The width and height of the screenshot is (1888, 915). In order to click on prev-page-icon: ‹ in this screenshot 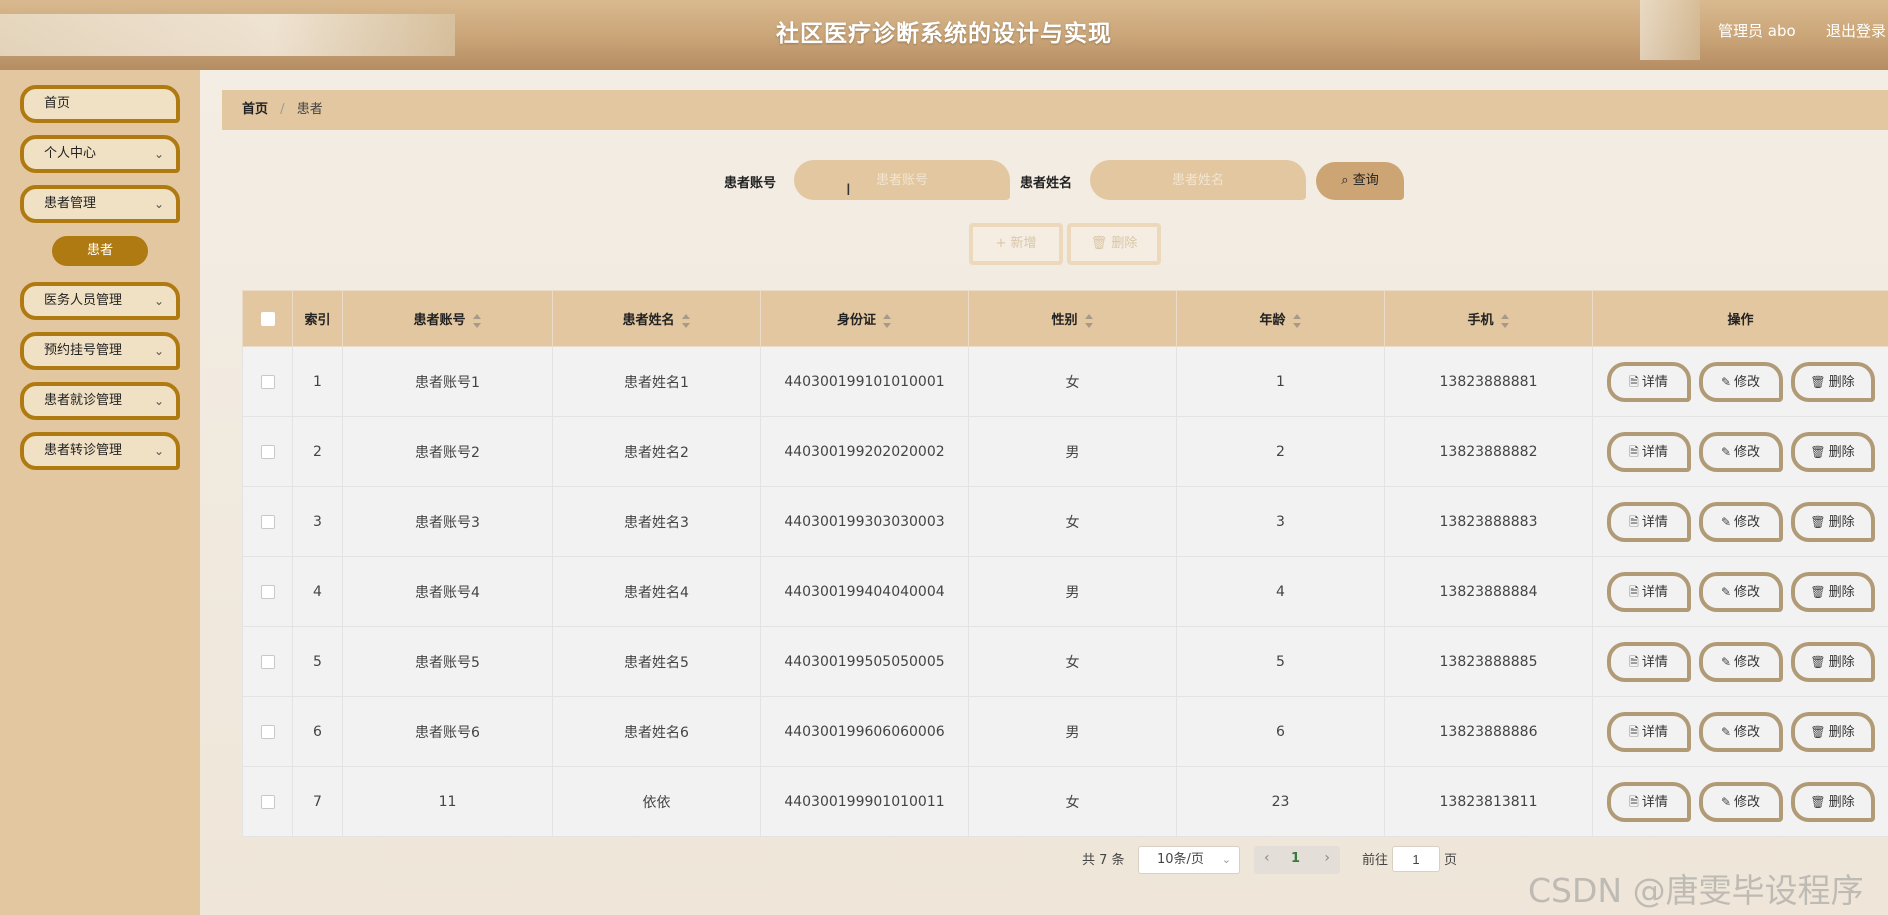, I will do `click(1267, 858)`.